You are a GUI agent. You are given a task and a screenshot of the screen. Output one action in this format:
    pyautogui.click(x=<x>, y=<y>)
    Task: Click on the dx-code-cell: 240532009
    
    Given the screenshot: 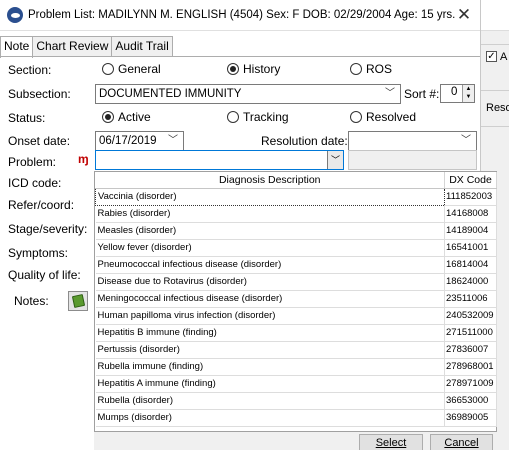 What is the action you would take?
    pyautogui.click(x=470, y=316)
    